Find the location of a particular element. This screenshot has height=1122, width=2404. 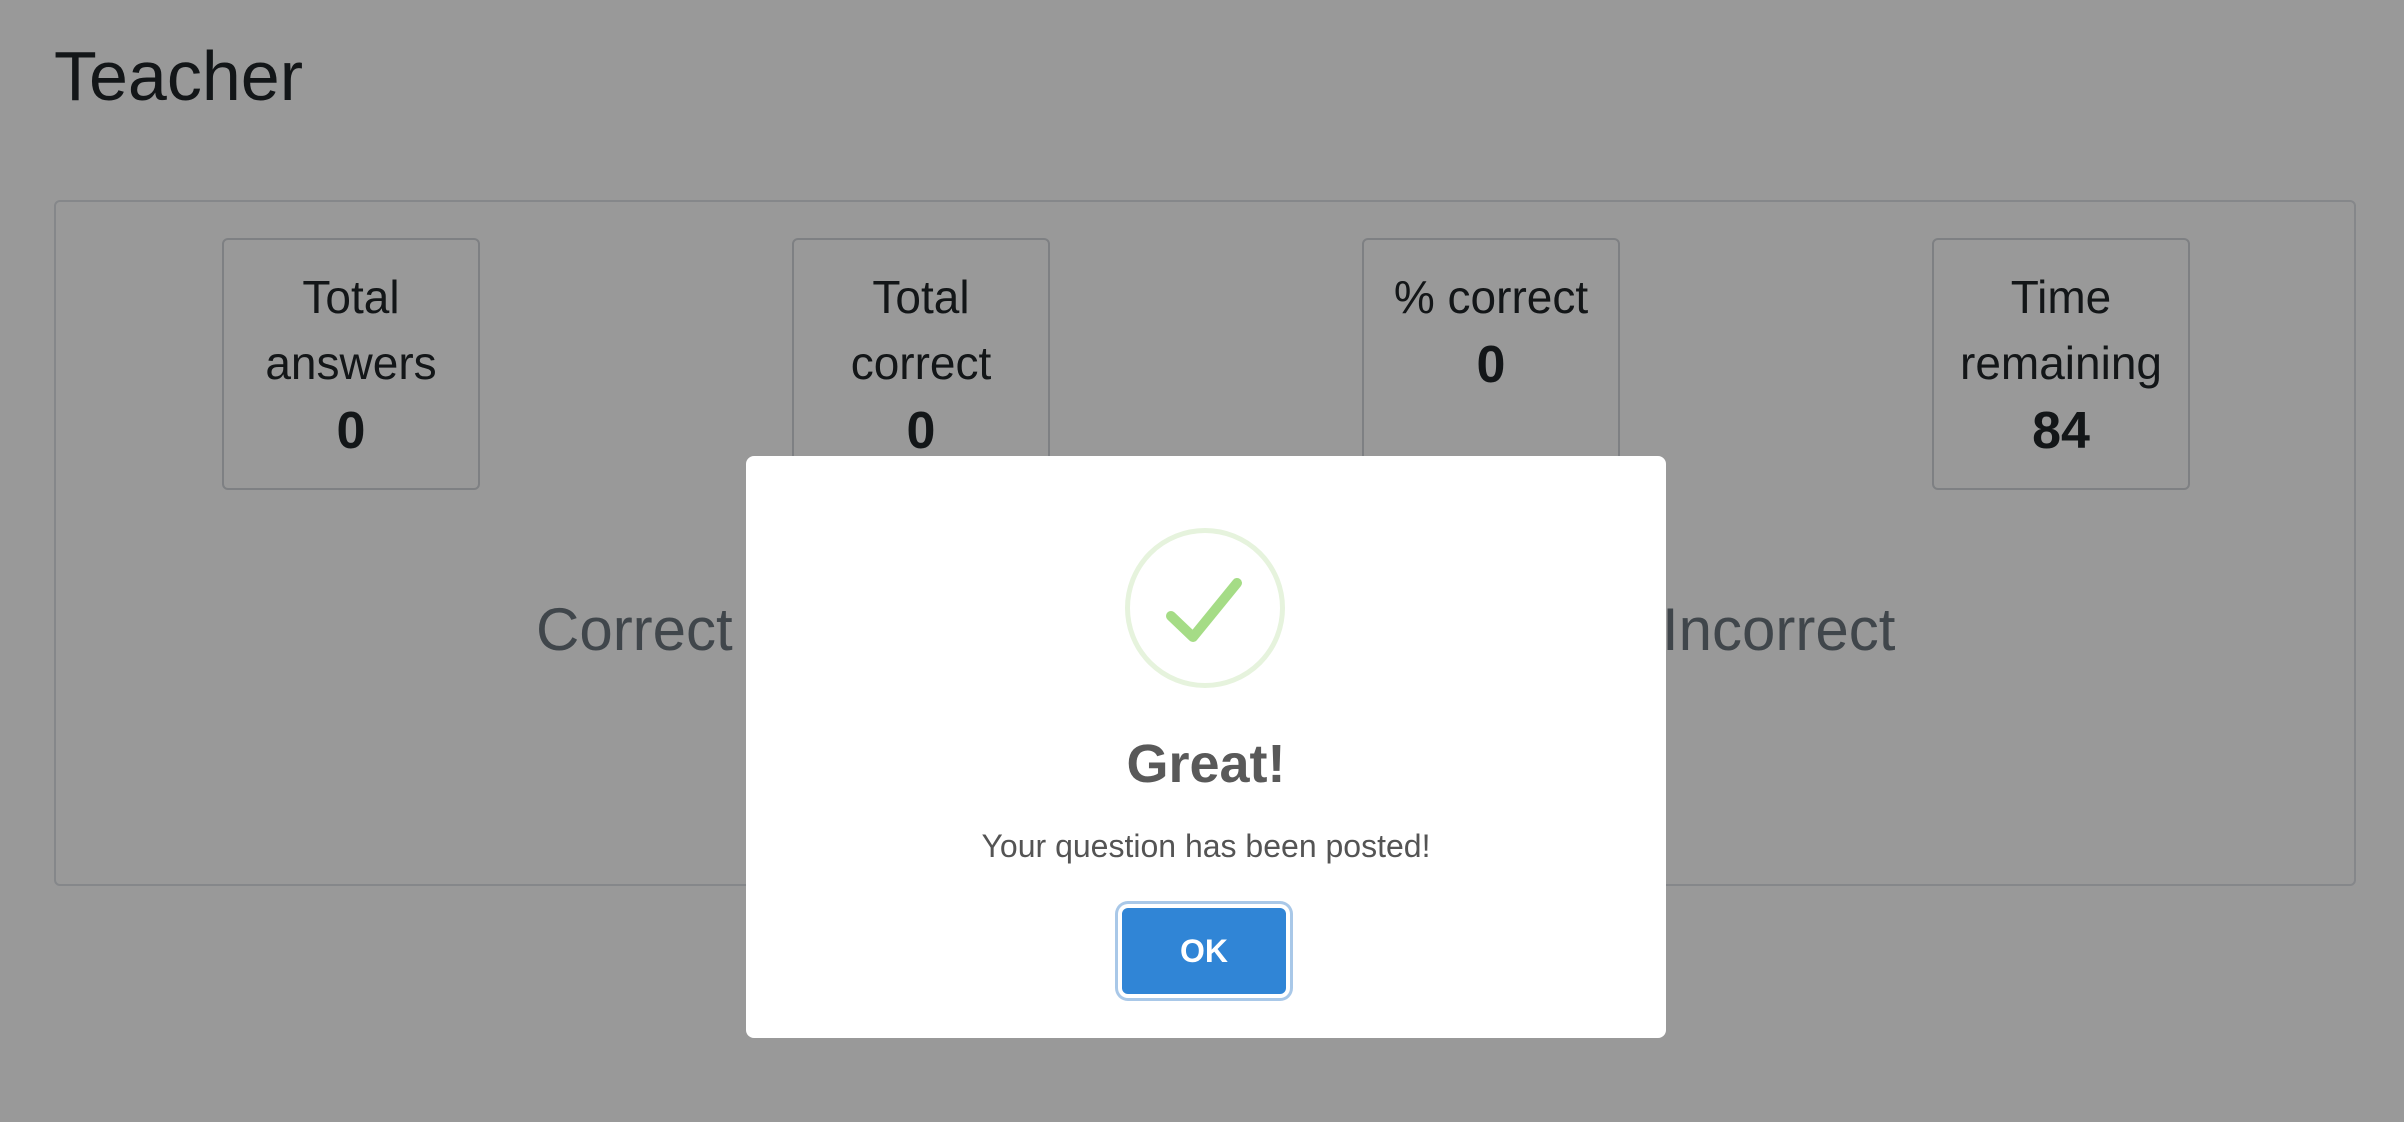

ok-button: OK is located at coordinates (1204, 951).